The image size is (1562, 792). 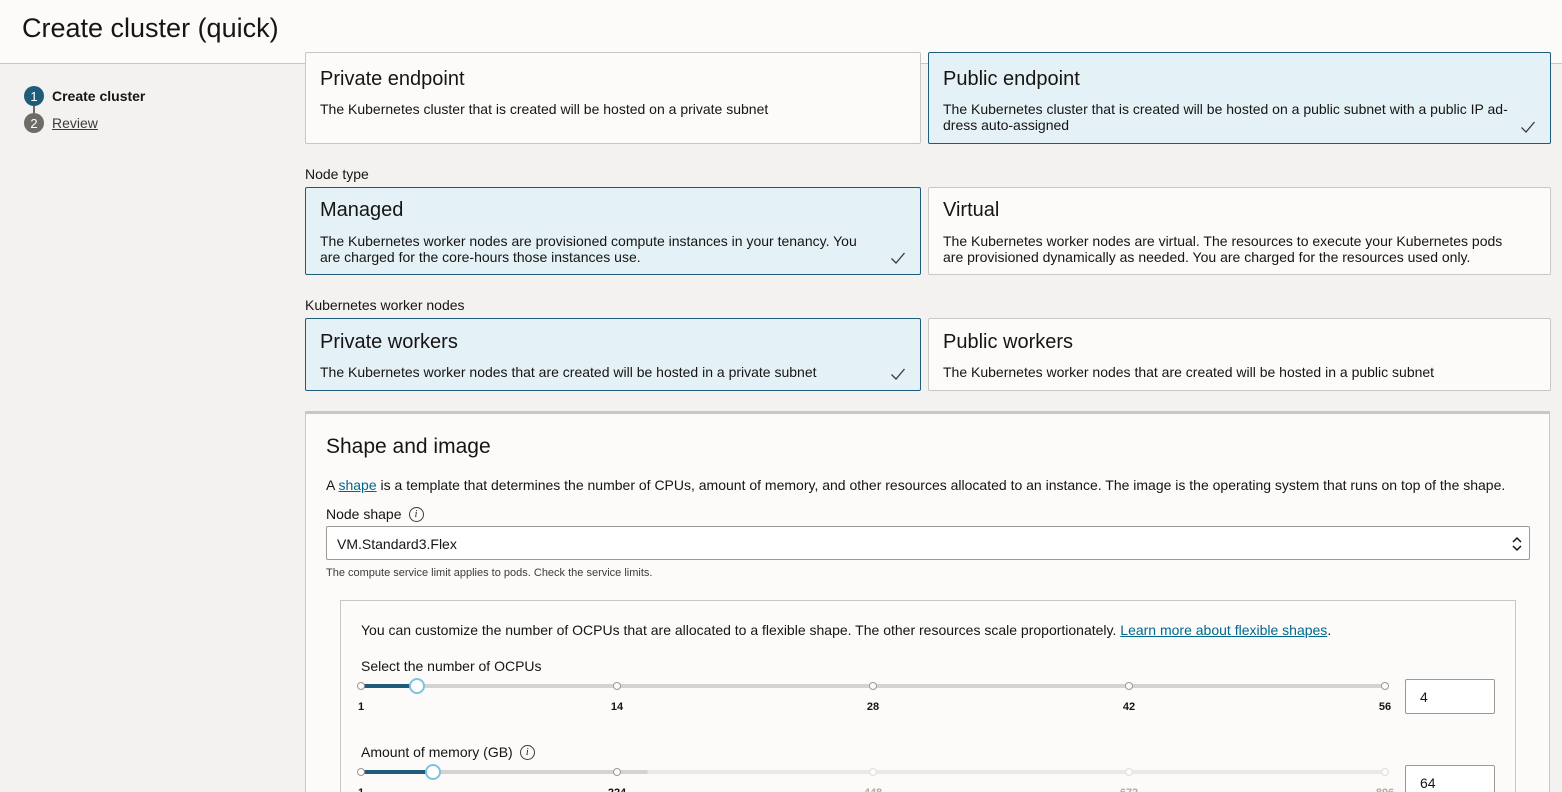 I want to click on intro-text: ., so click(x=1329, y=630).